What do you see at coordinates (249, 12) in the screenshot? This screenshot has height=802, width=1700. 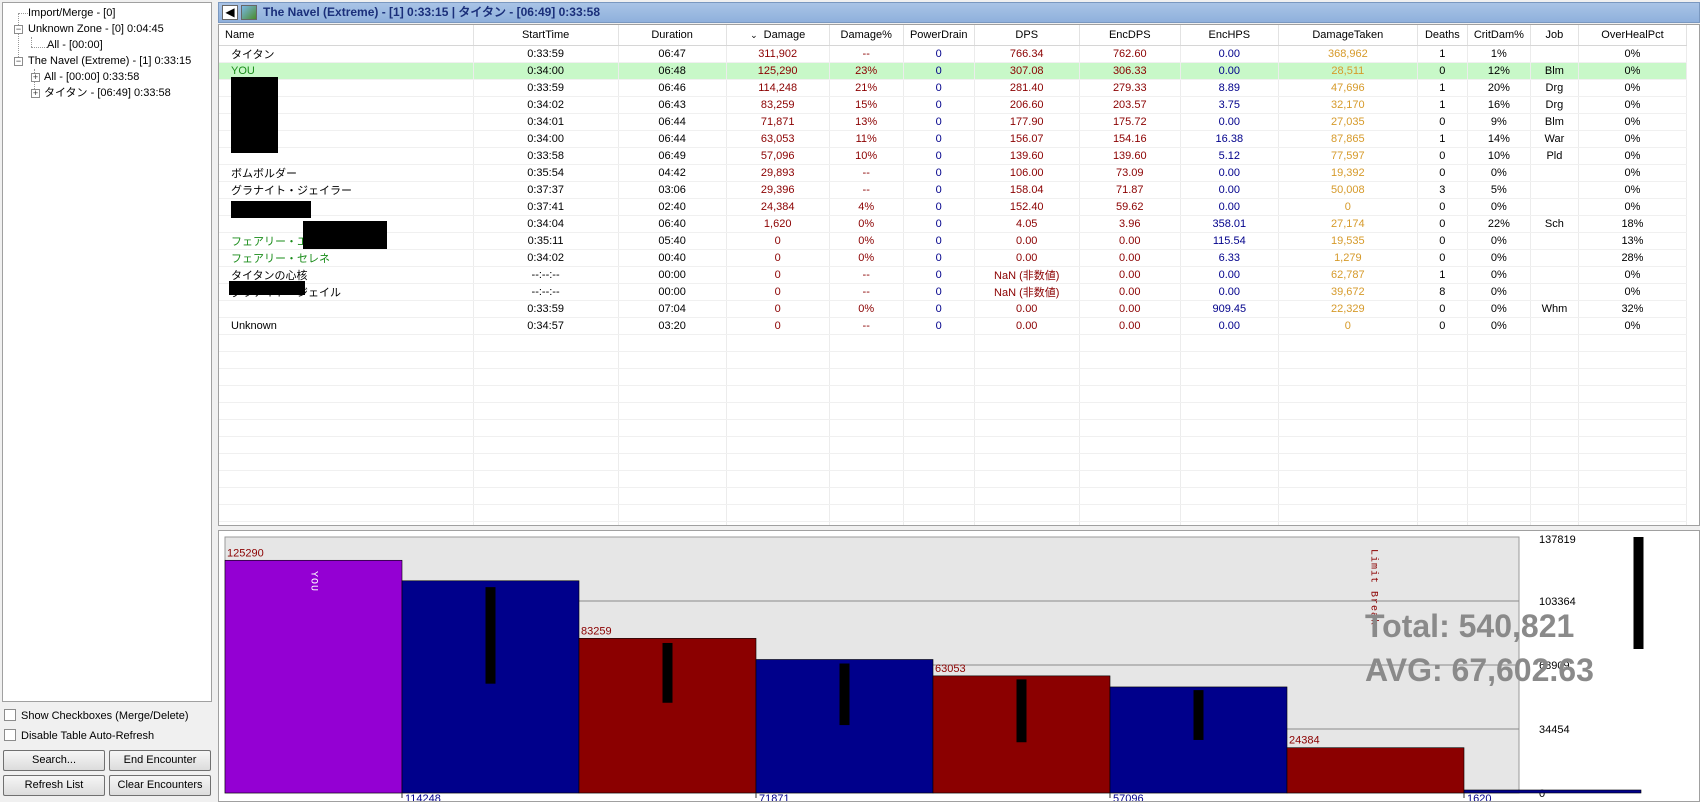 I see `picture-icon` at bounding box center [249, 12].